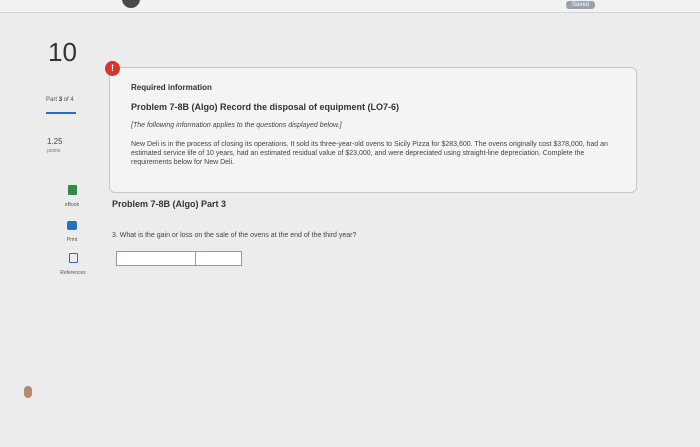 This screenshot has width=700, height=447. Describe the element at coordinates (581, 5) in the screenshot. I see `saved-badge: Saved` at that location.